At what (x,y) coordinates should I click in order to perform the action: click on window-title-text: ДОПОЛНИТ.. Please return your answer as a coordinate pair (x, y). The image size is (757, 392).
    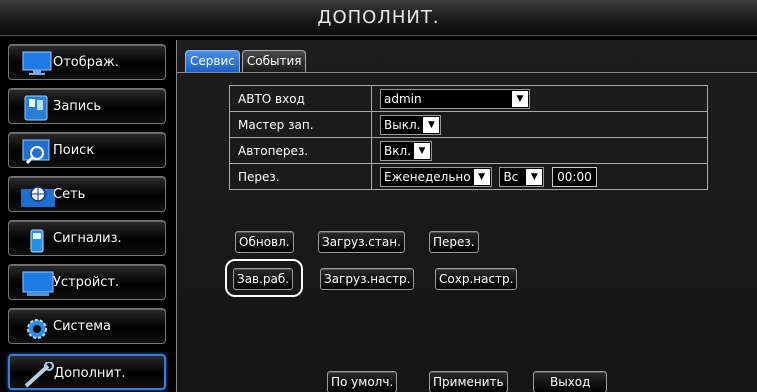
    Looking at the image, I should click on (378, 17).